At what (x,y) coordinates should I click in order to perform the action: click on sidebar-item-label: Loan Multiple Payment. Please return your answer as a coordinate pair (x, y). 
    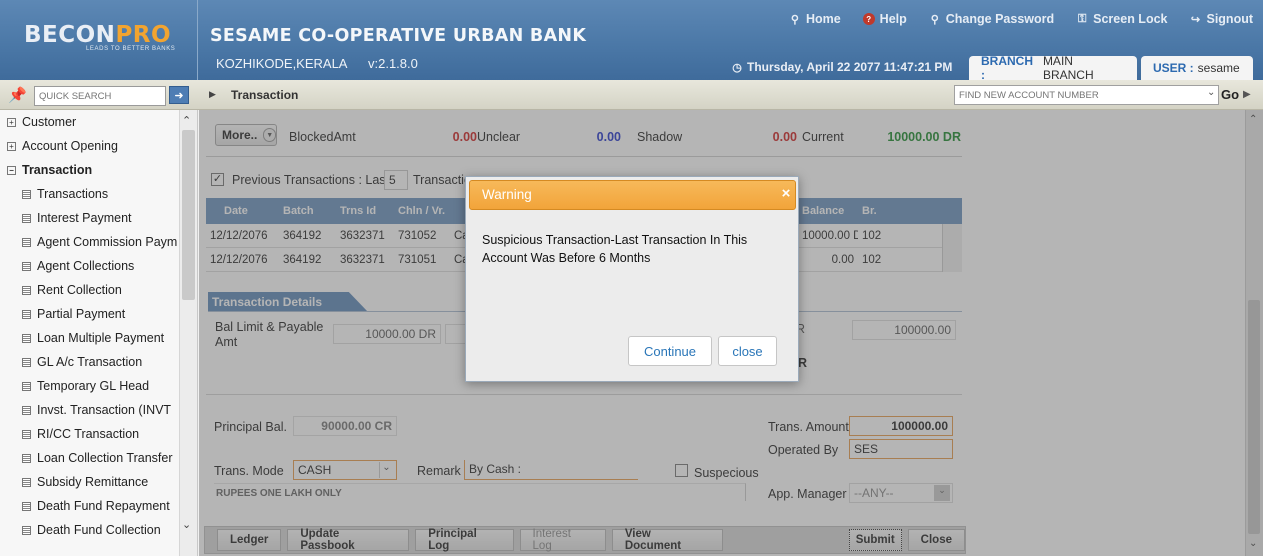
    Looking at the image, I should click on (101, 338).